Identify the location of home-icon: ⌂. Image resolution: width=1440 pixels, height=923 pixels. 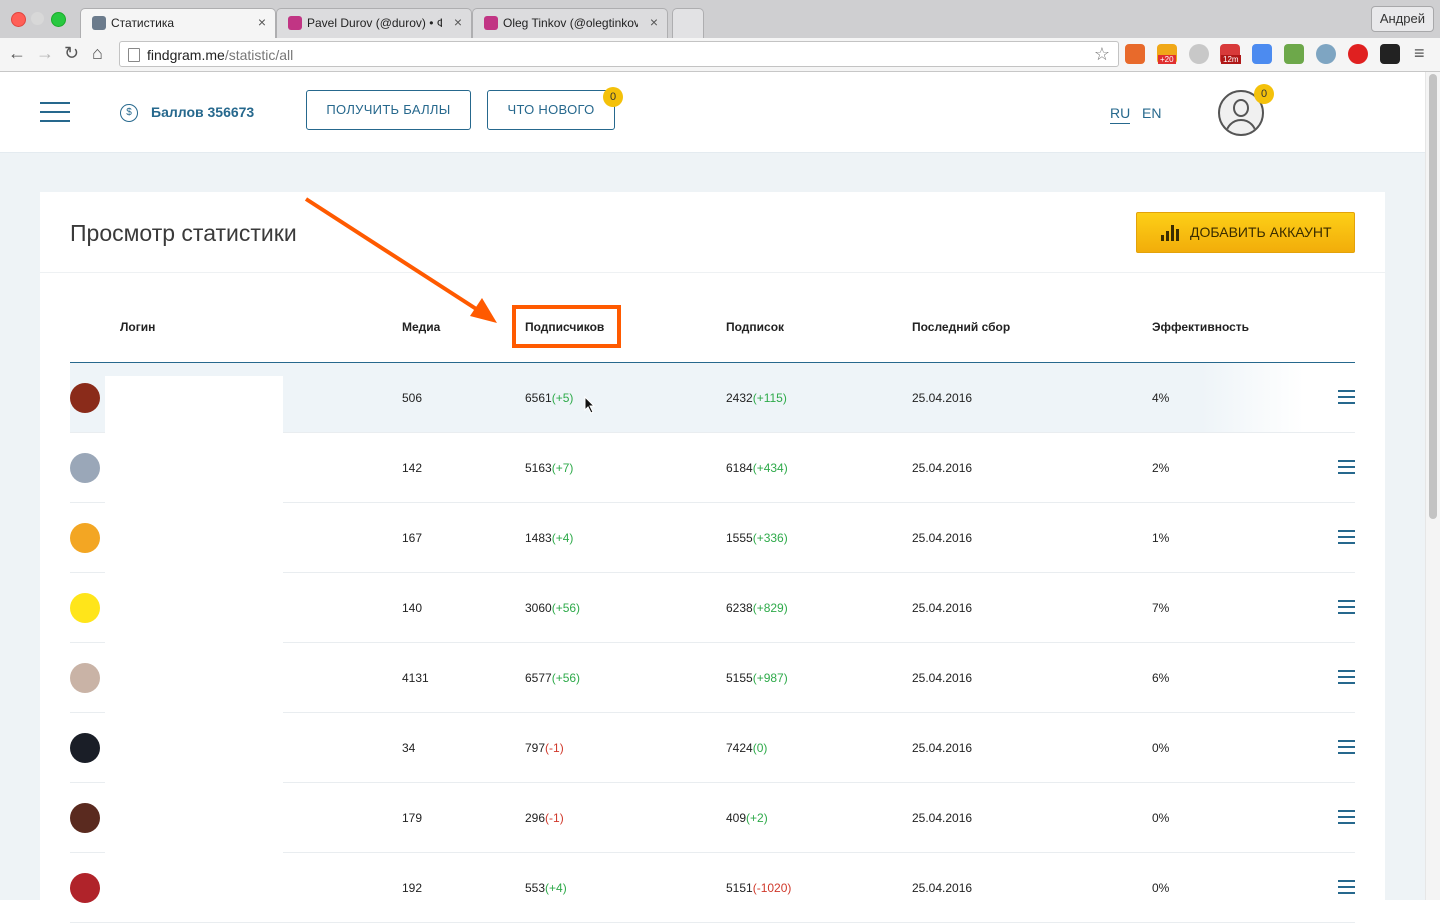
(97, 53).